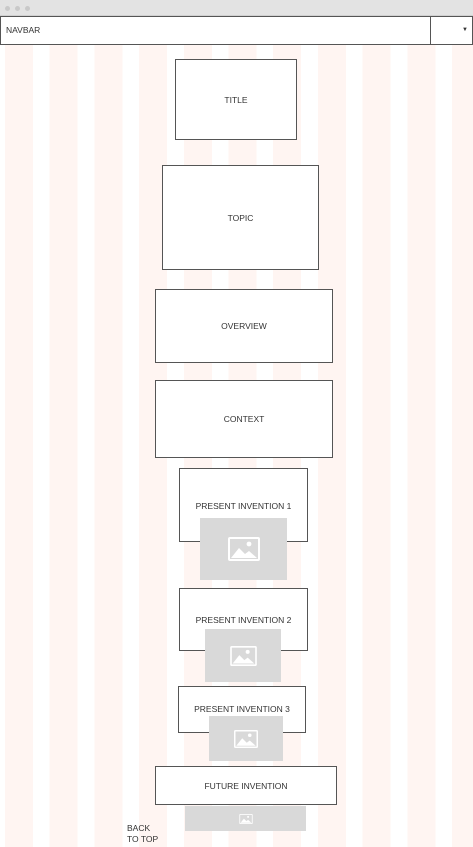  Describe the element at coordinates (451, 30) in the screenshot. I see `navbar-dropdown: ▼` at that location.